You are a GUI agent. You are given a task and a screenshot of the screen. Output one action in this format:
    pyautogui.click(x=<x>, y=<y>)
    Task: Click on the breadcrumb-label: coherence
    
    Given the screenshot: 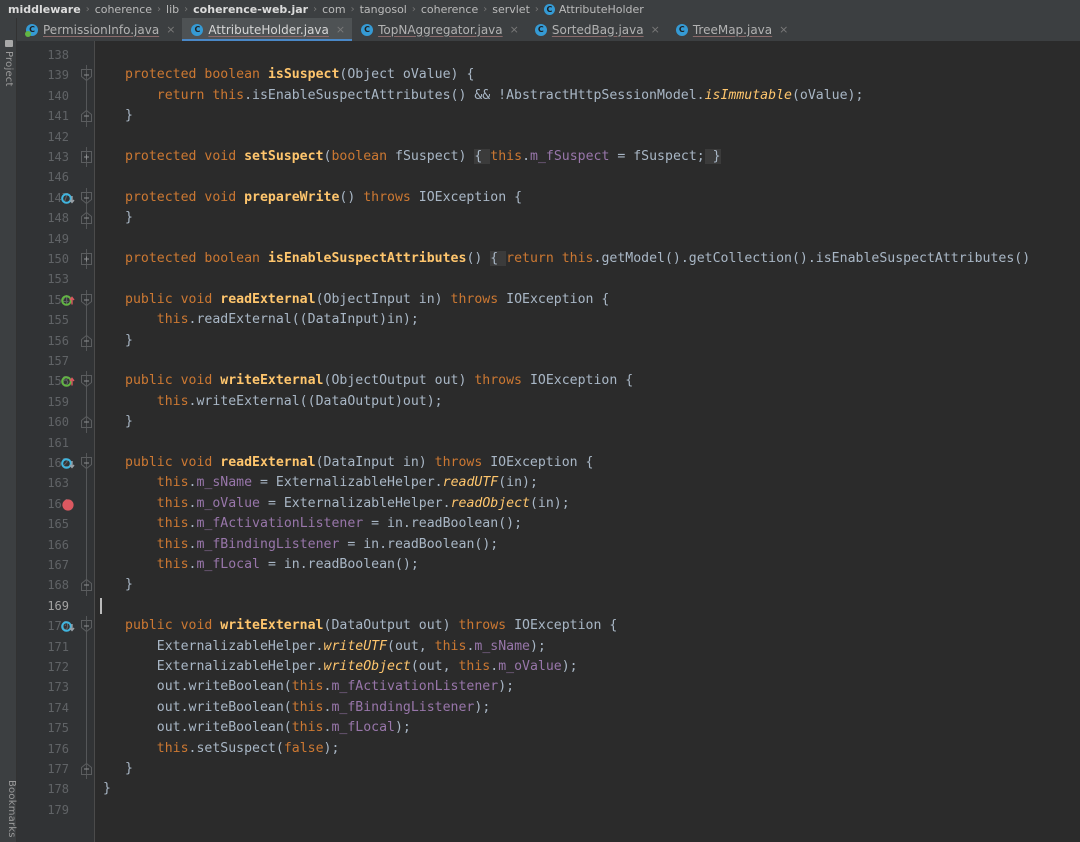 What is the action you would take?
    pyautogui.click(x=449, y=9)
    